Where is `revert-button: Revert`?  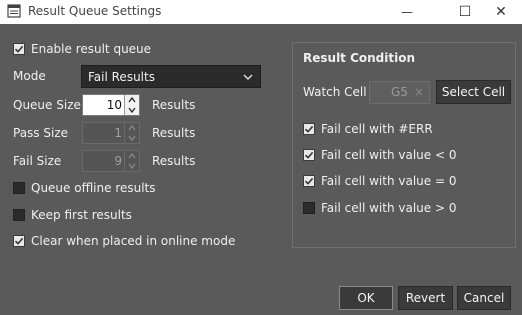
revert-button: Revert is located at coordinates (425, 298).